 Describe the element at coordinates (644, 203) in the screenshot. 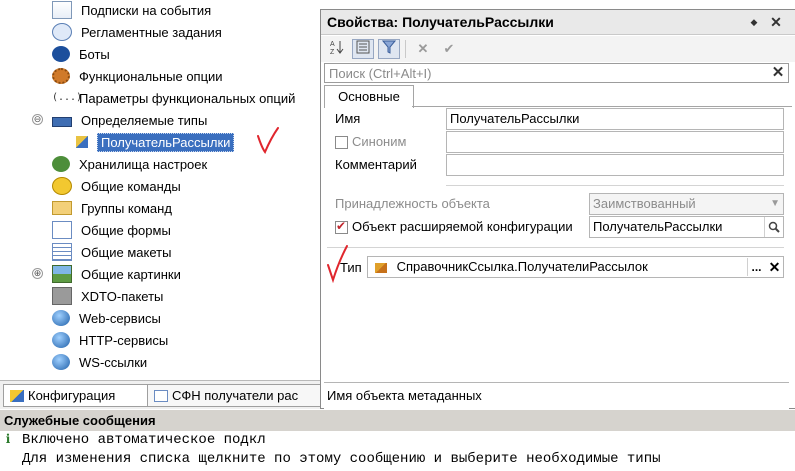

I see `belonging-value: Заимствованный` at that location.